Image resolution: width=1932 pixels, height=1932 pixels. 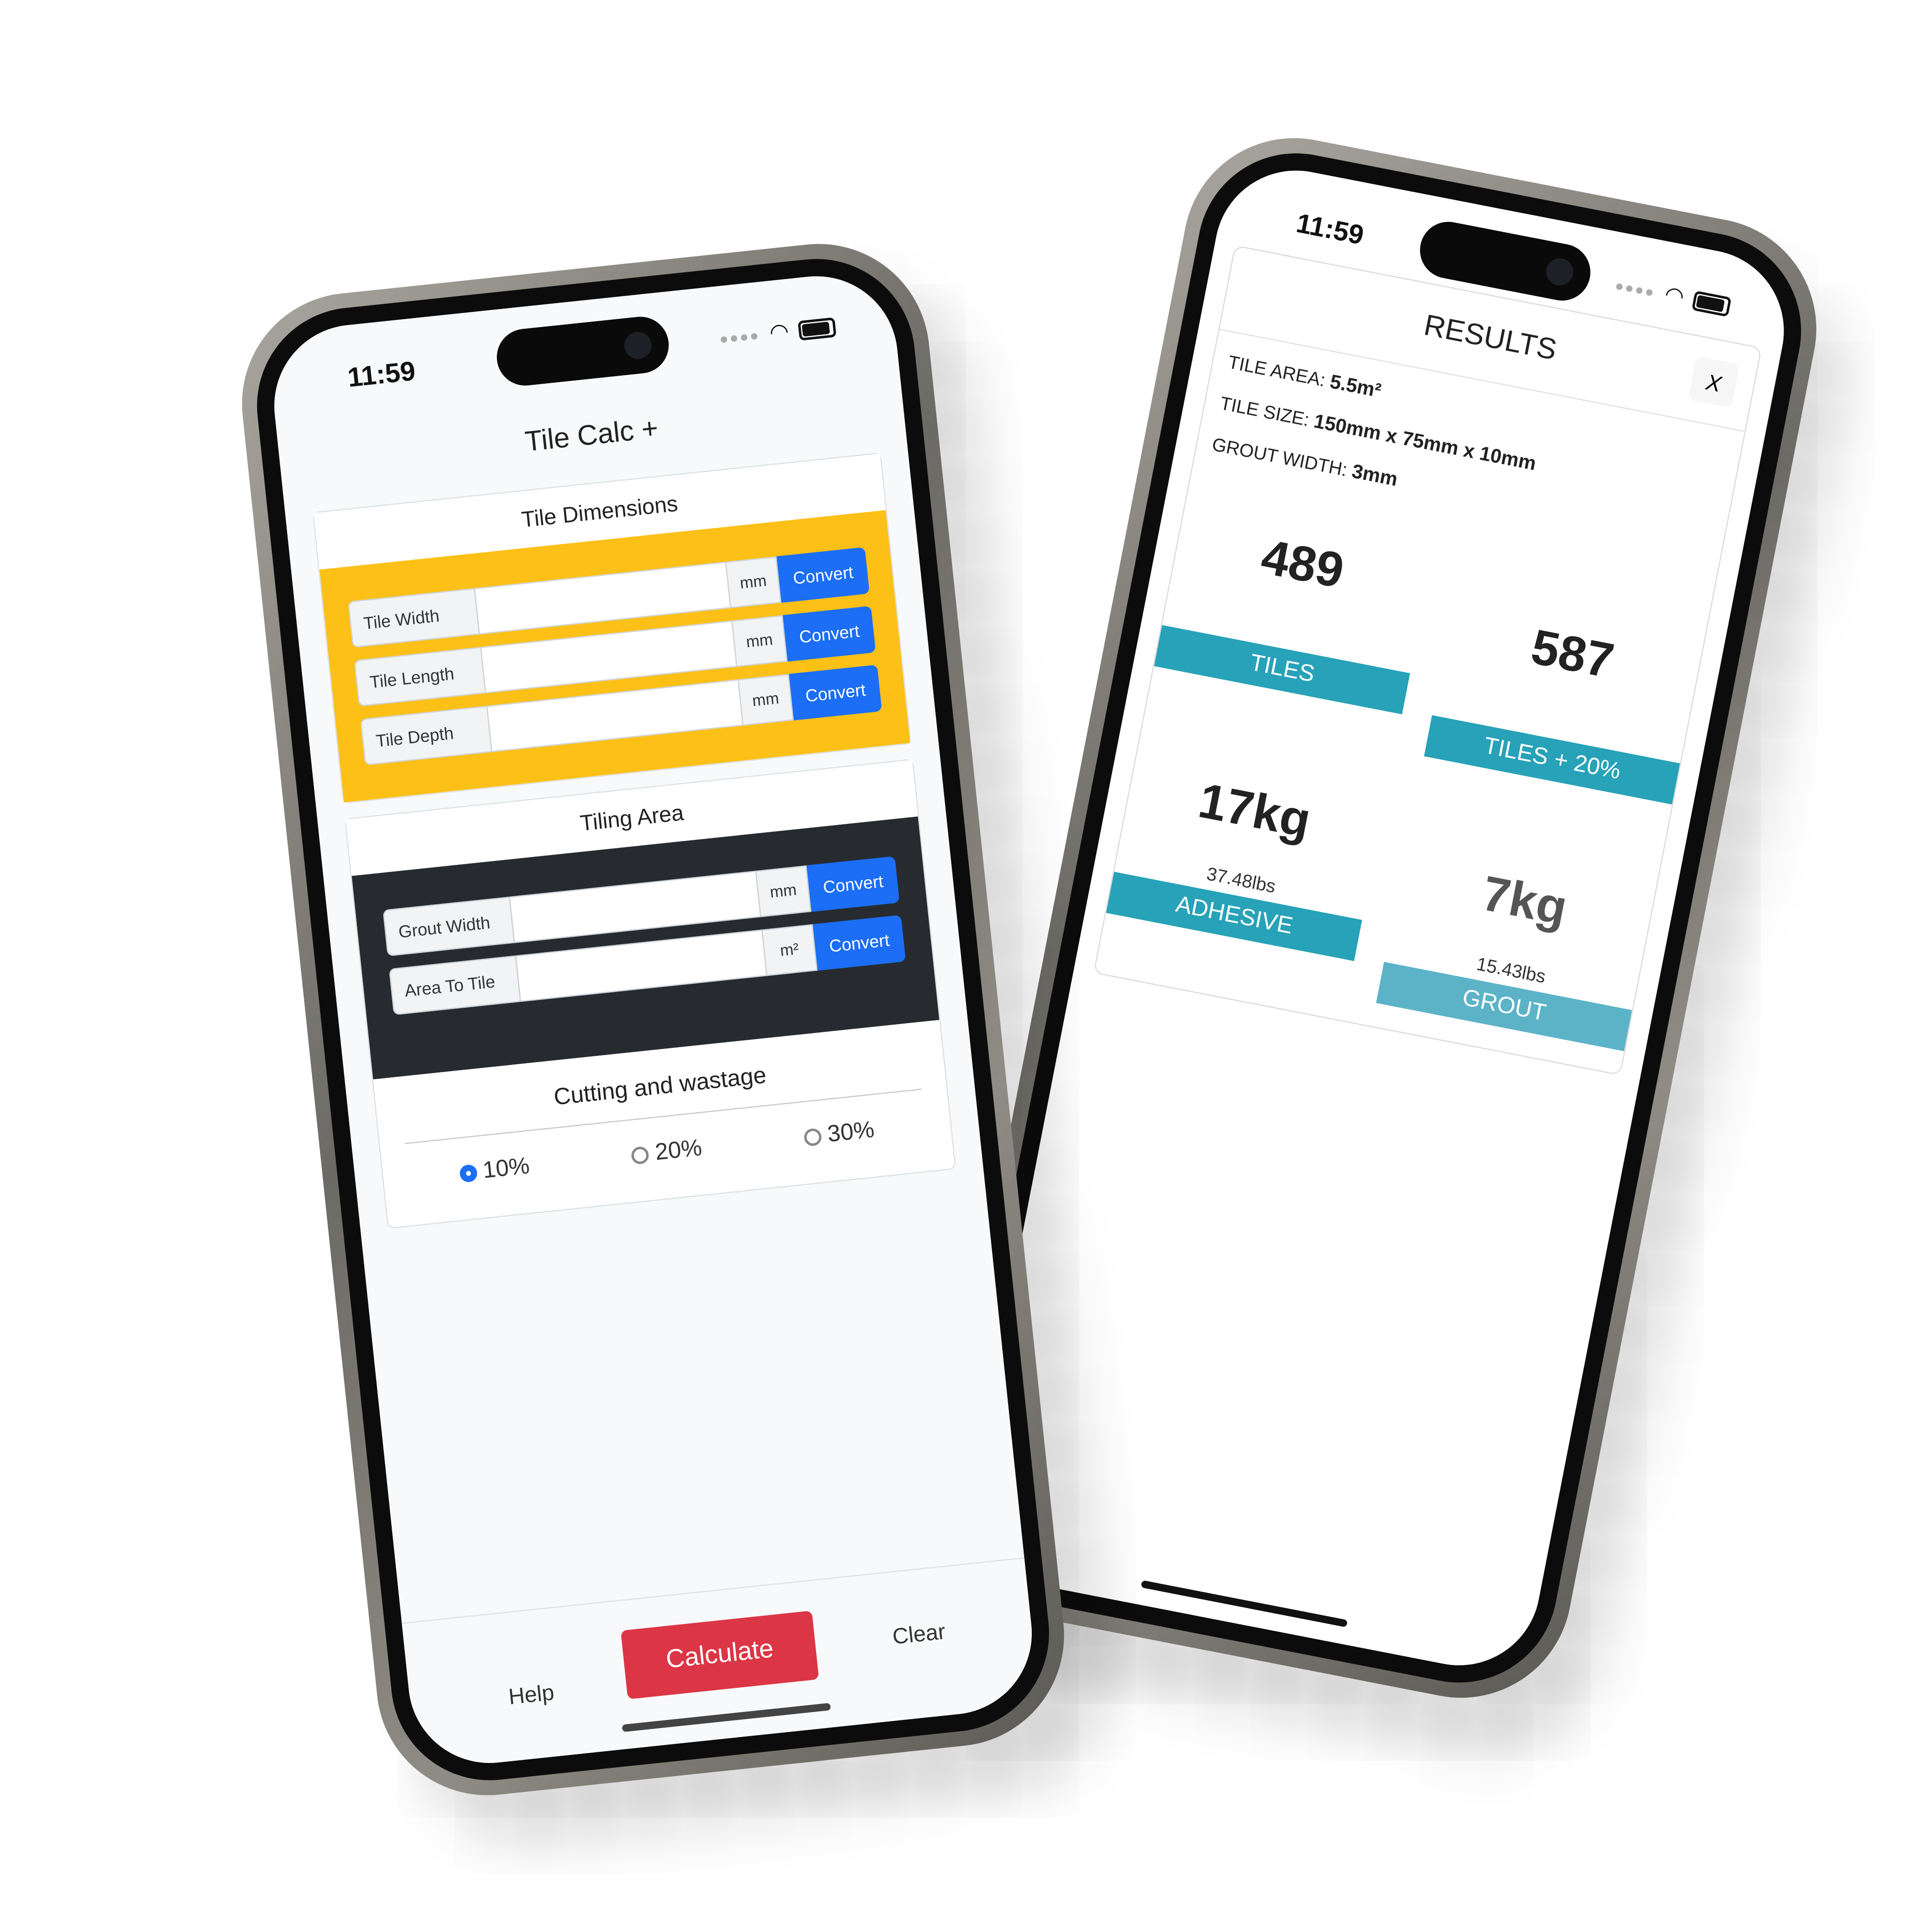 I want to click on result-label: TILES, so click(x=1282, y=670).